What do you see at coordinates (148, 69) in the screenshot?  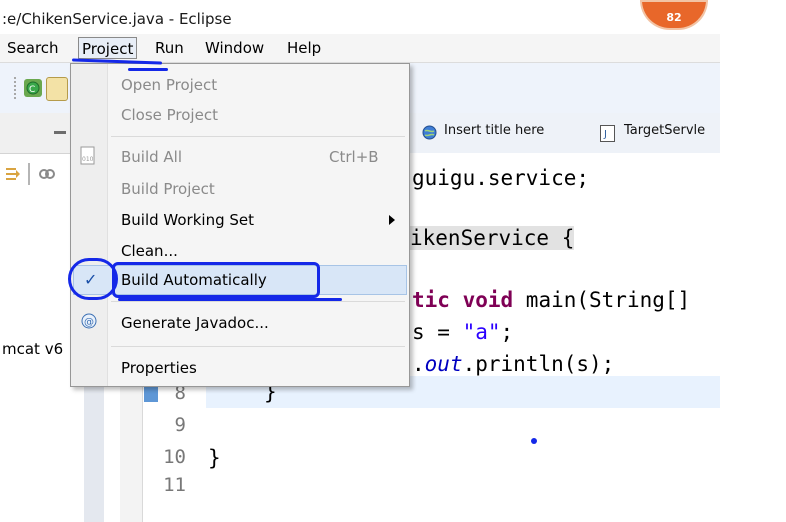 I see `annotation-underline-stroke` at bounding box center [148, 69].